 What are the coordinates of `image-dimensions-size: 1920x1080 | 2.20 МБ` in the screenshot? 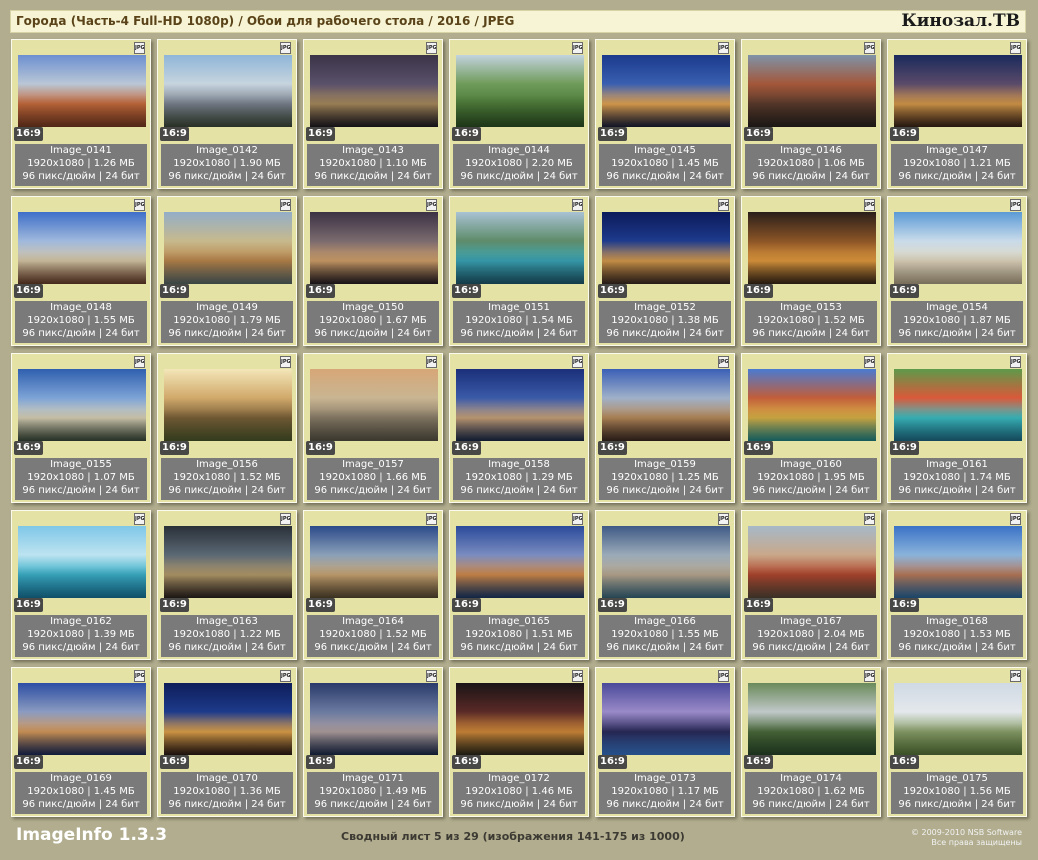 It's located at (519, 163).